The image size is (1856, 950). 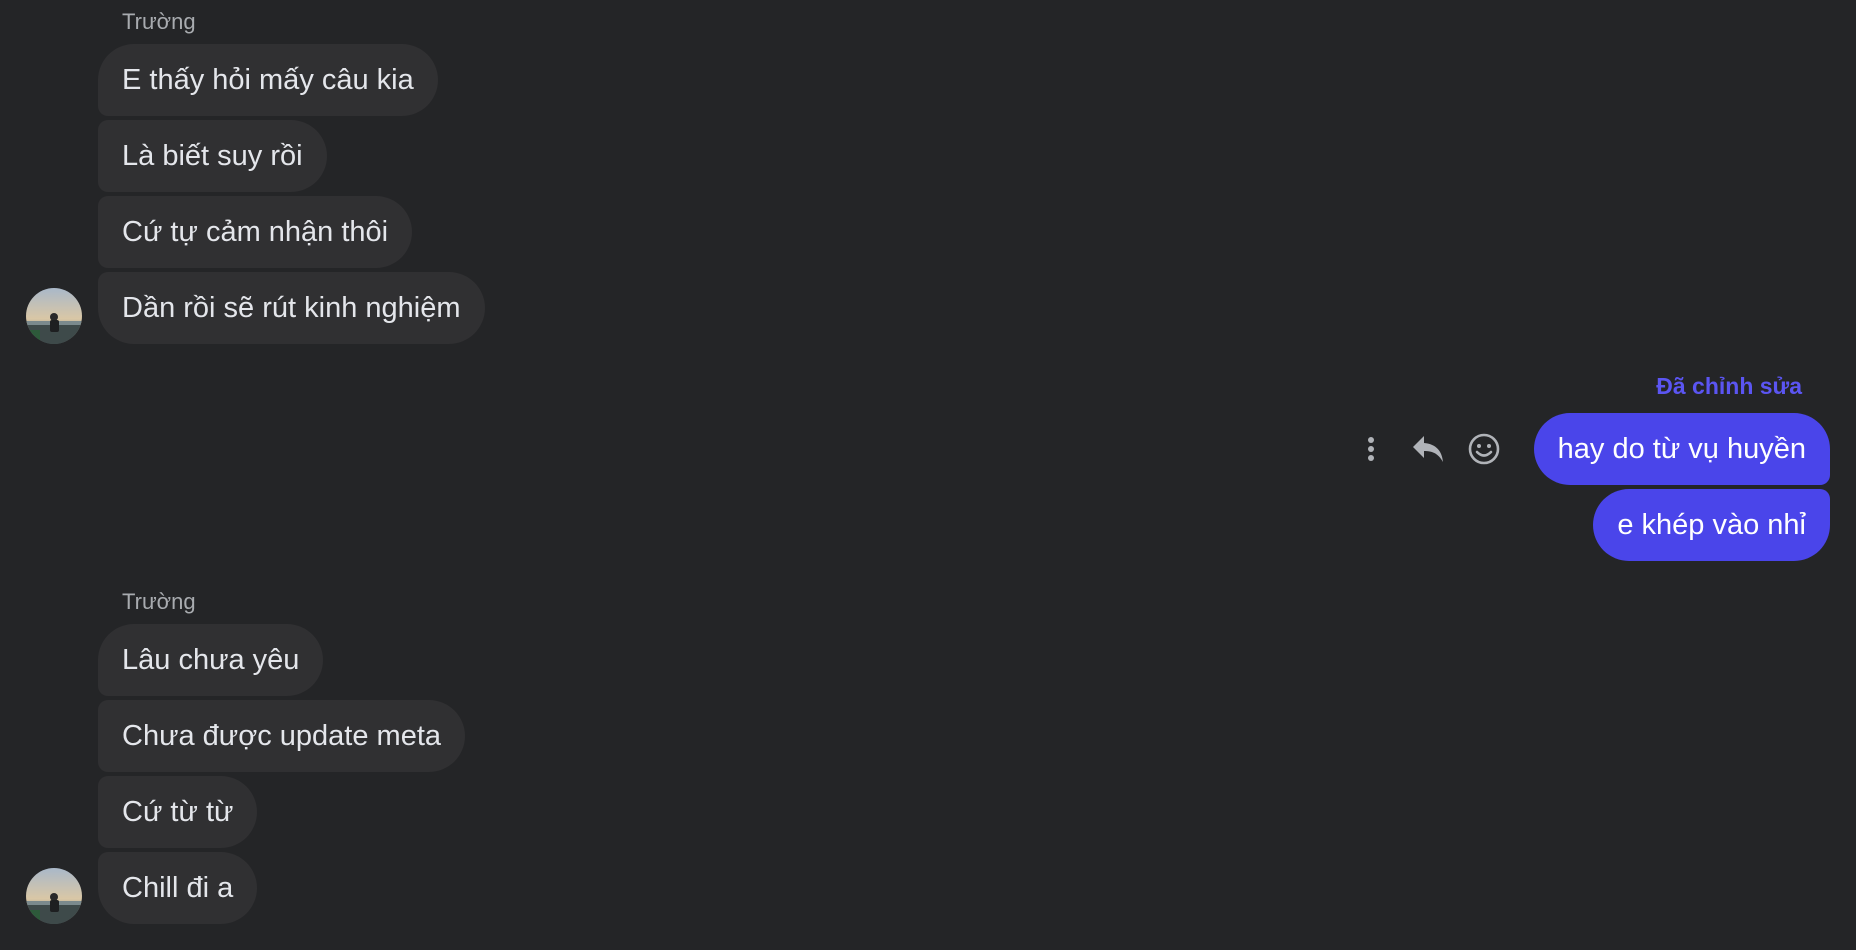 I want to click on incoming-message: Cứ tự cảm nhận thôi, so click(x=255, y=232).